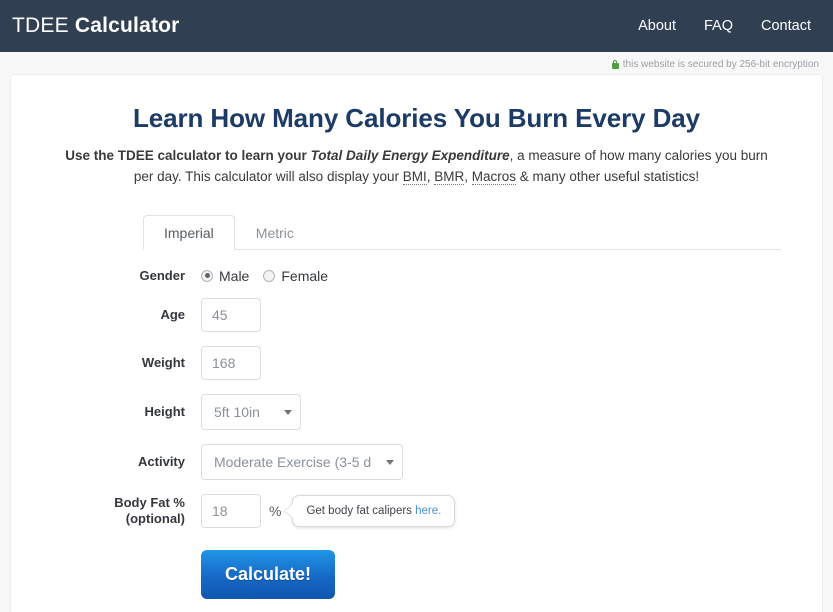 This screenshot has height=612, width=833. I want to click on unit-tabs: Imperial Metric, so click(462, 232).